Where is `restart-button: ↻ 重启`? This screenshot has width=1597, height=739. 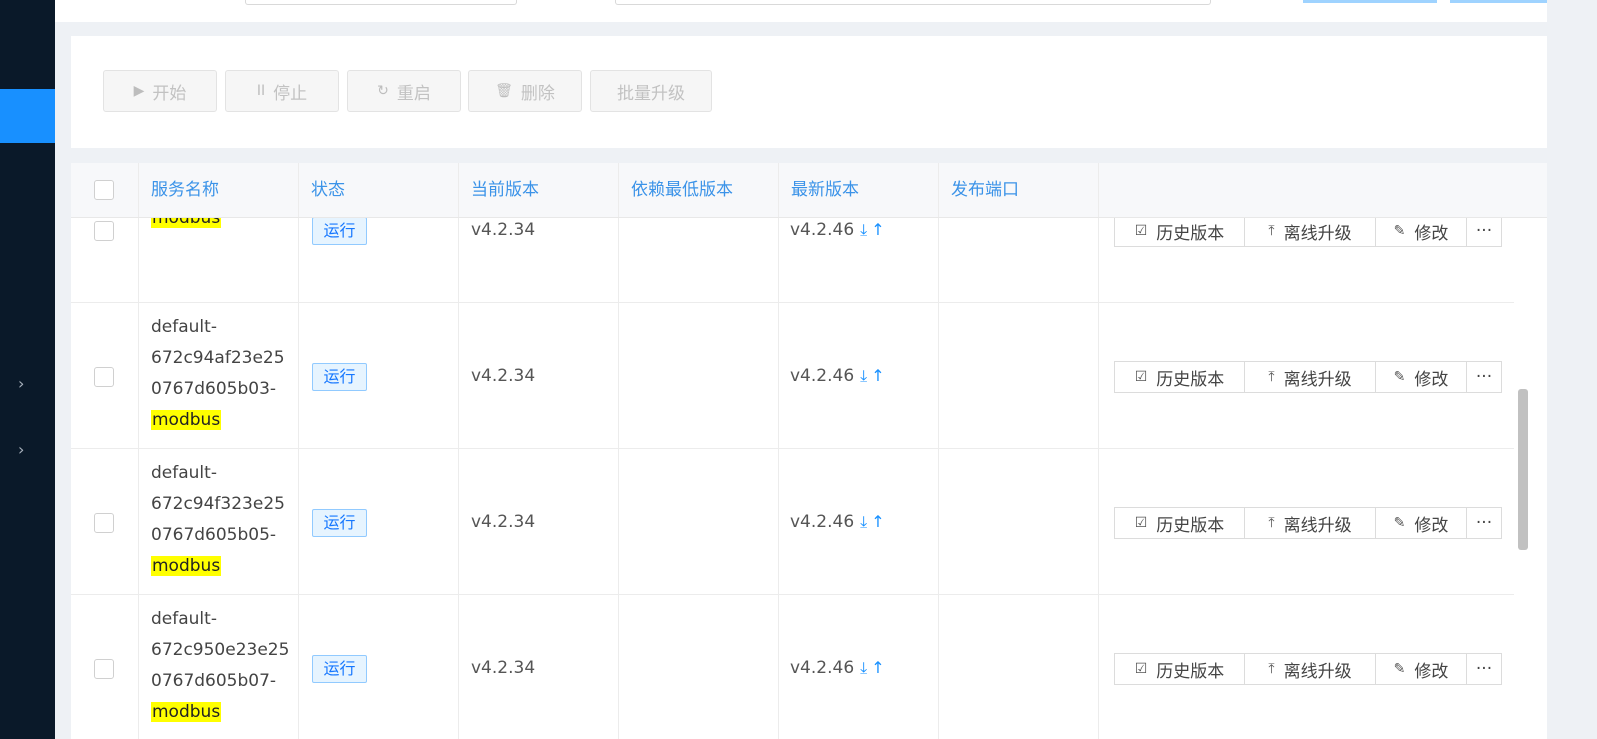
restart-button: ↻ 重启 is located at coordinates (404, 91).